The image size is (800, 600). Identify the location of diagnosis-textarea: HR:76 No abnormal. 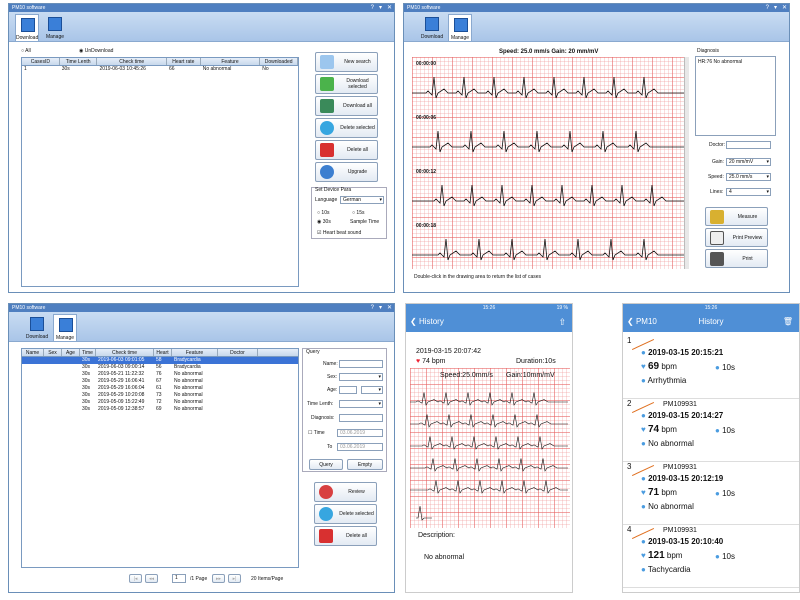
(735, 96).